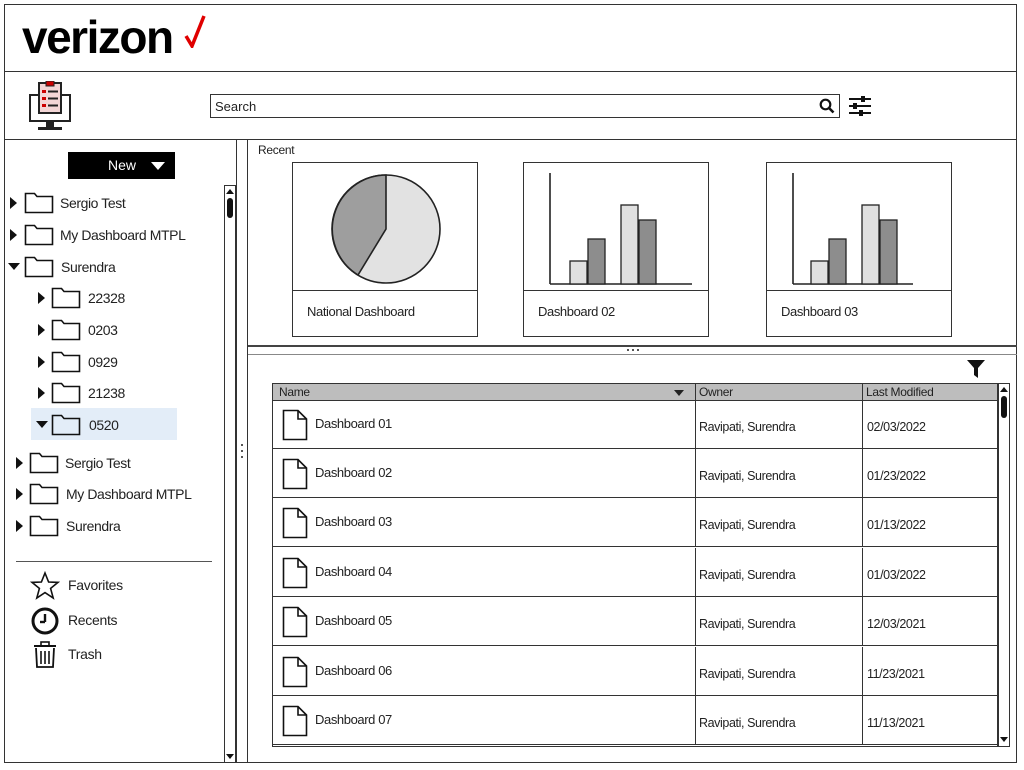  I want to click on row-name: Dashboard 03, so click(353, 521).